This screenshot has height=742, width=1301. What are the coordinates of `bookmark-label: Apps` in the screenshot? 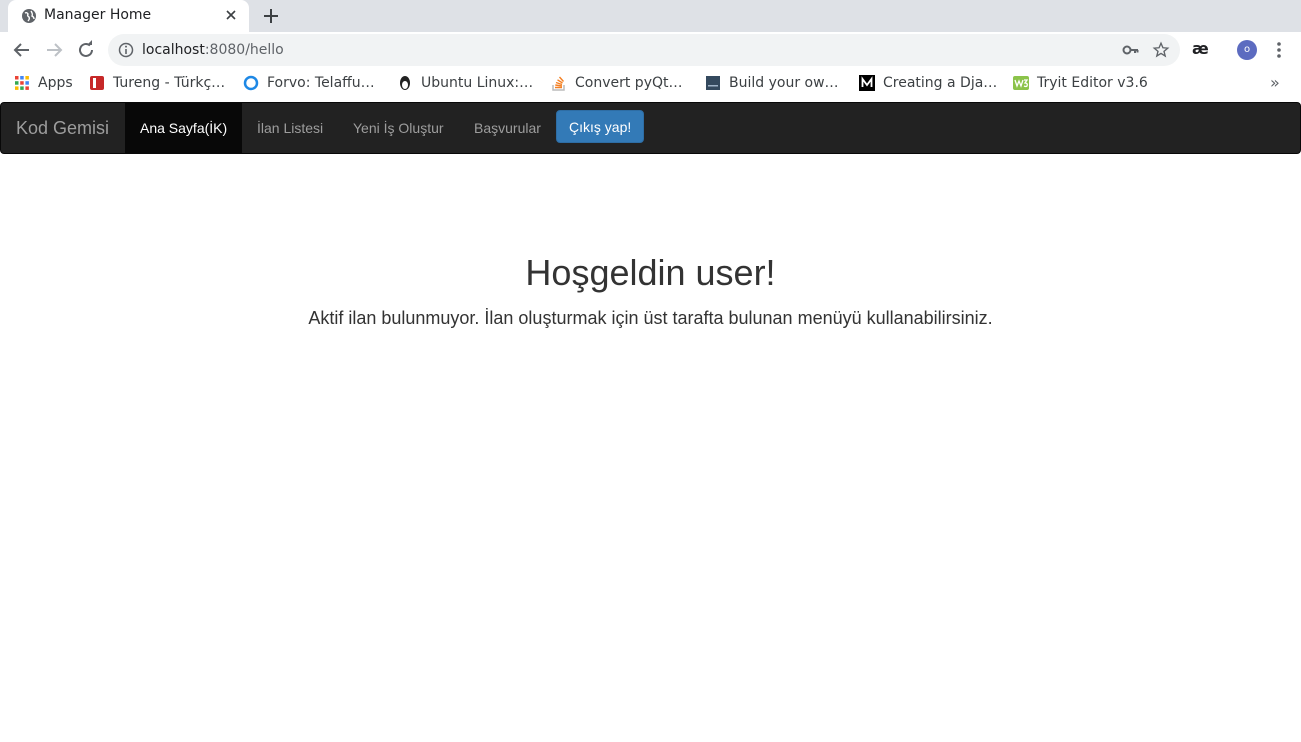 It's located at (55, 83).